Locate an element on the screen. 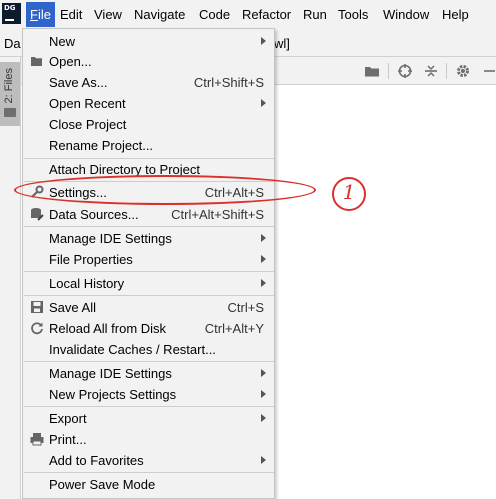 The width and height of the screenshot is (496, 499). menu-item-reload-all: Reload All from Disk Ctrl+Alt+Y is located at coordinates (149, 328).